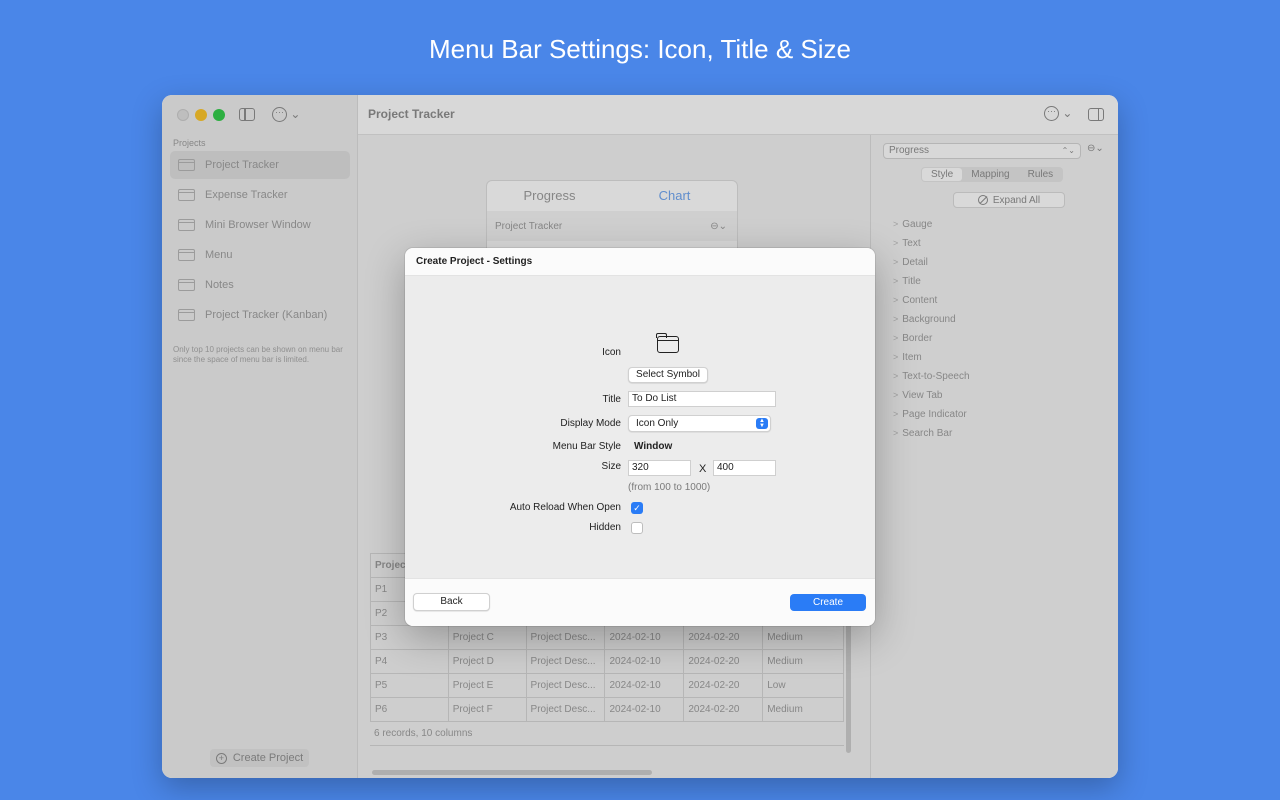 This screenshot has height=800, width=1280. I want to click on checkmark-icon: ✓, so click(637, 508).